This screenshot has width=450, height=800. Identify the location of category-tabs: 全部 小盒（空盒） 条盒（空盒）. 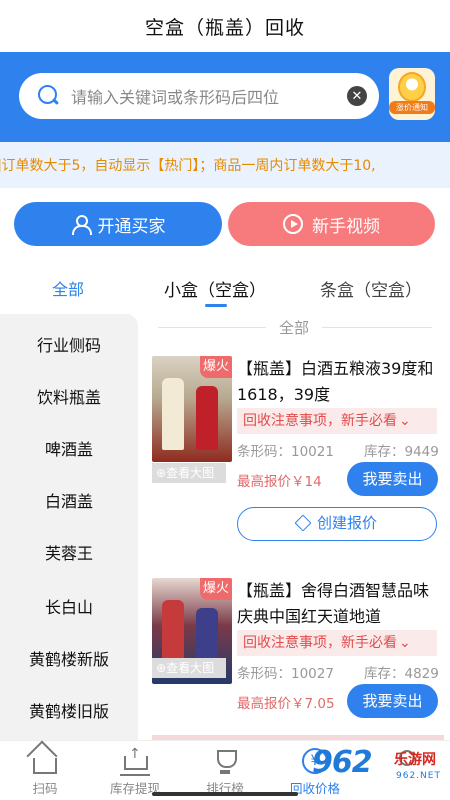
(225, 289).